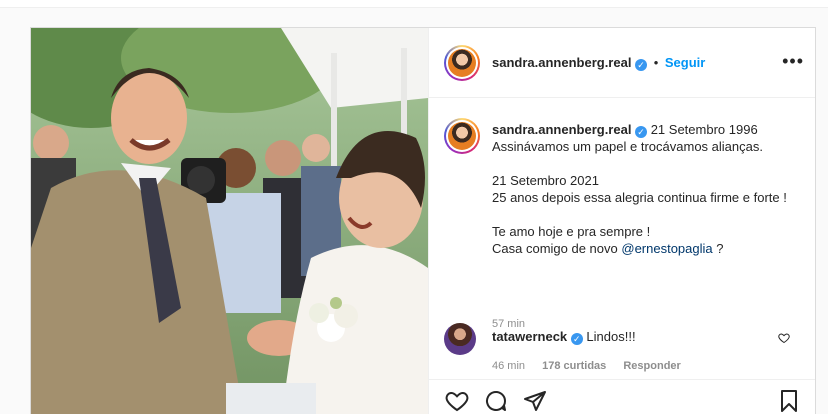  I want to click on author-avatar, so click(462, 63).